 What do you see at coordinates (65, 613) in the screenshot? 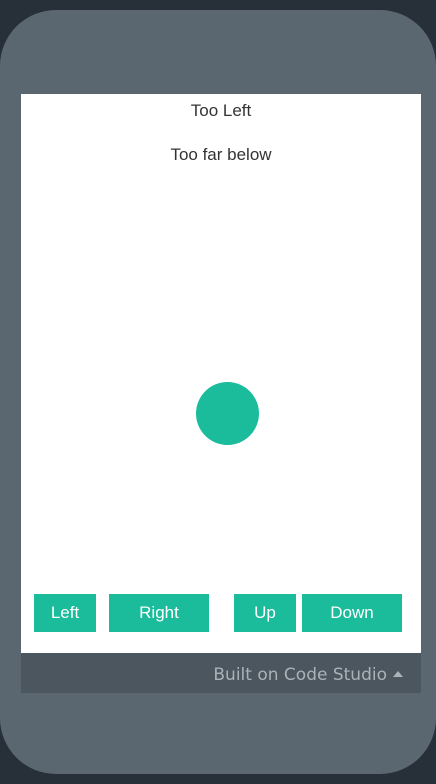
I see `left-button: Left` at bounding box center [65, 613].